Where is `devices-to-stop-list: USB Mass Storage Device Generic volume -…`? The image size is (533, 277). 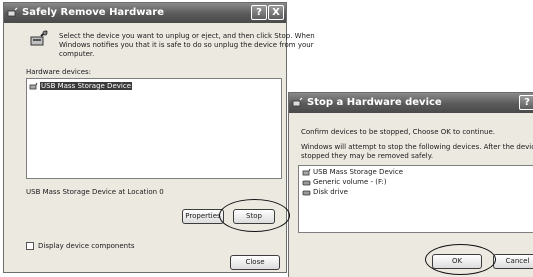
devices-to-stop-list: USB Mass Storage Device Generic volume -… is located at coordinates (415, 199).